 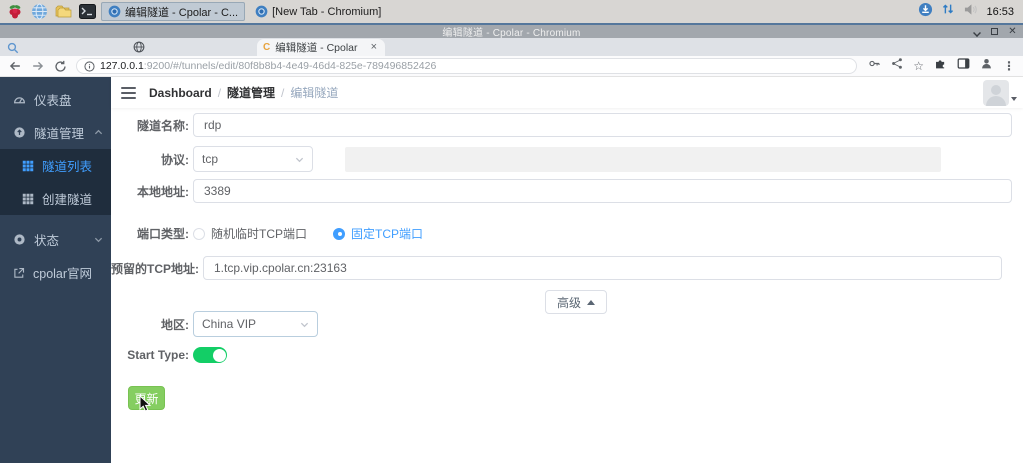 I want to click on tab-strip: C 编辑隧道 - Cpolar ×, so click(x=511, y=47).